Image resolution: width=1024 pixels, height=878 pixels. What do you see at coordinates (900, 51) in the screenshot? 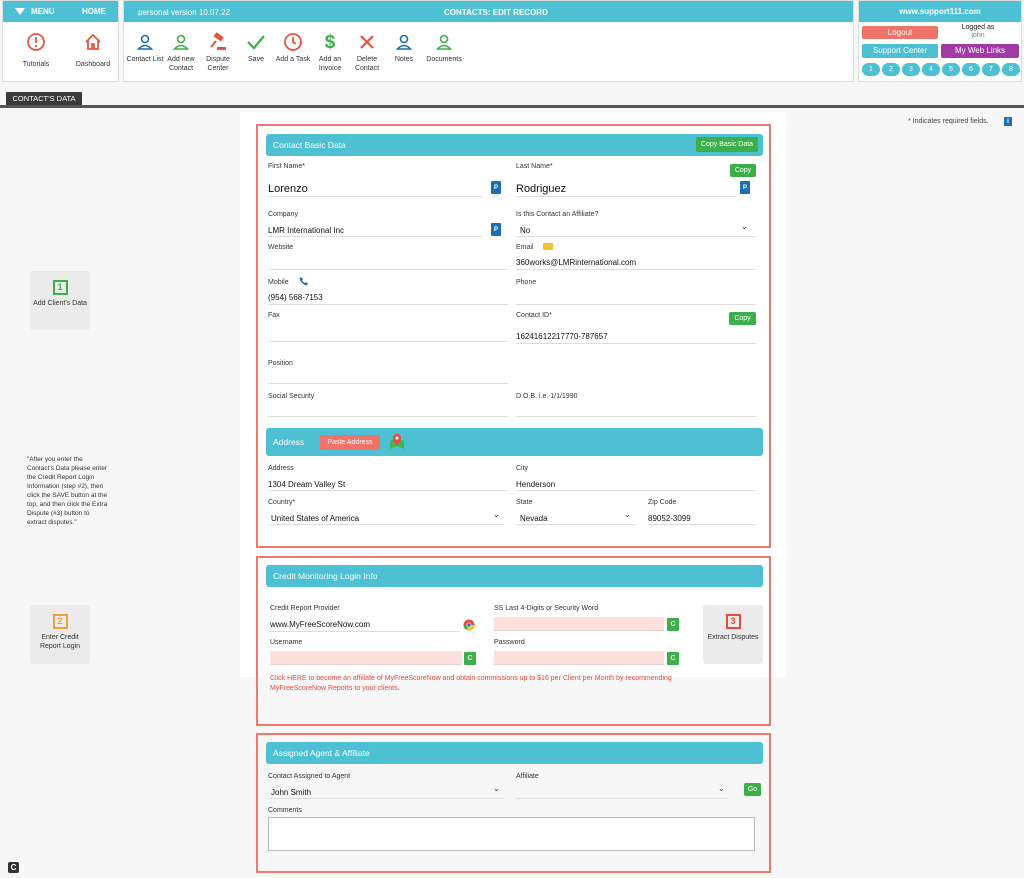
I see `support-center-button: Support Center` at bounding box center [900, 51].